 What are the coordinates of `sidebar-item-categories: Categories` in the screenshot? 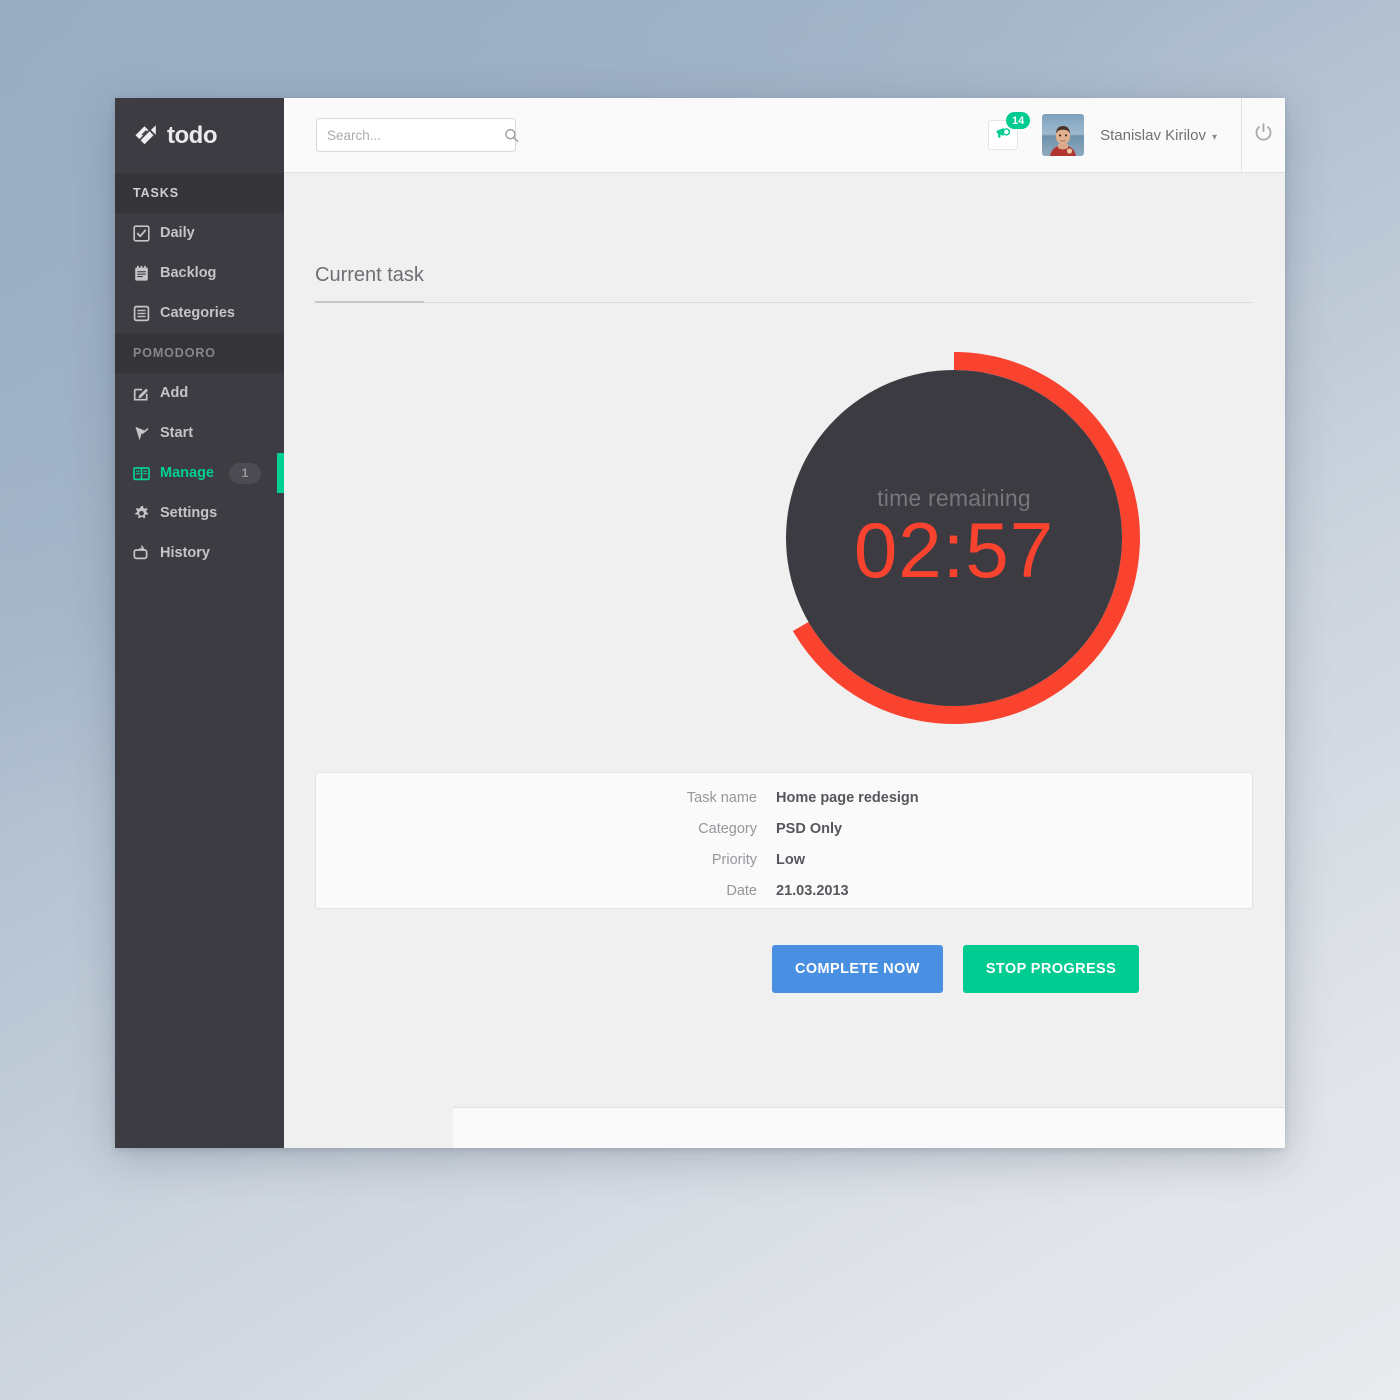 It's located at (199, 313).